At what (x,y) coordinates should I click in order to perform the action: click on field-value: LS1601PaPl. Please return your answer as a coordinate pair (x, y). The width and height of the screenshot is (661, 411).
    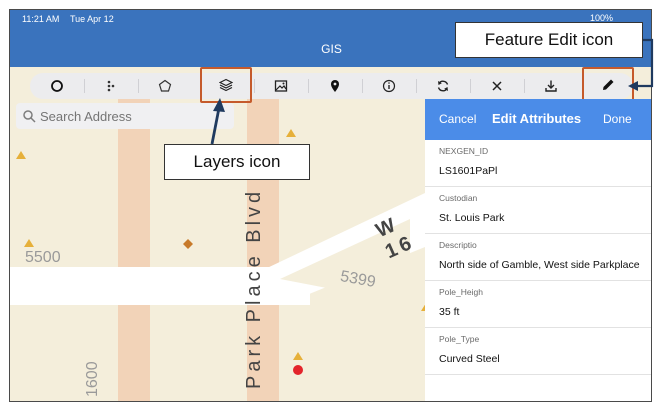
    Looking at the image, I should click on (468, 171).